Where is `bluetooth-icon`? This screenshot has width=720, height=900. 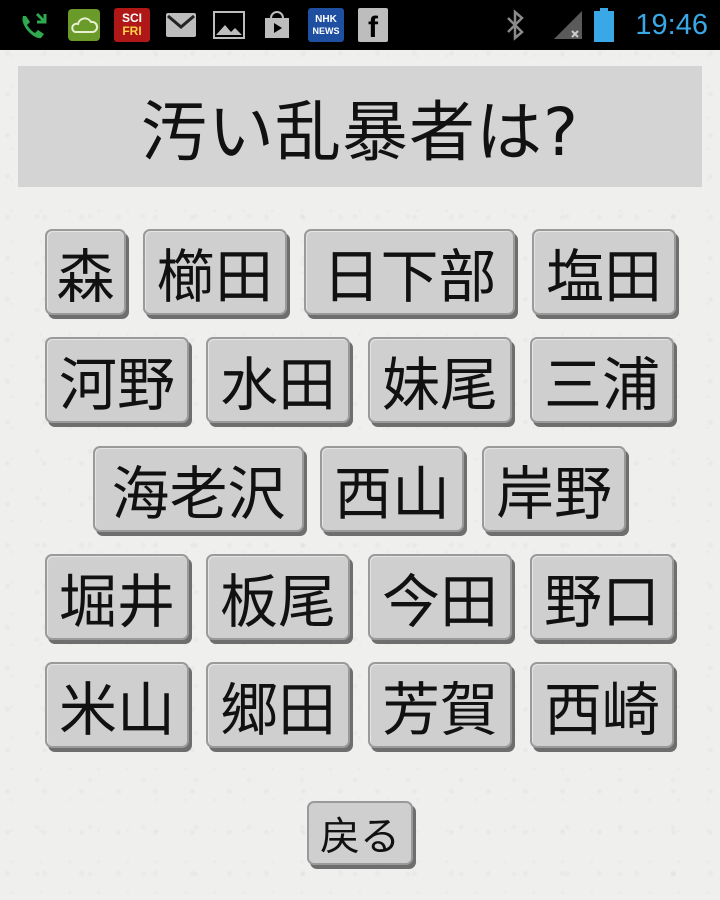
bluetooth-icon is located at coordinates (515, 25).